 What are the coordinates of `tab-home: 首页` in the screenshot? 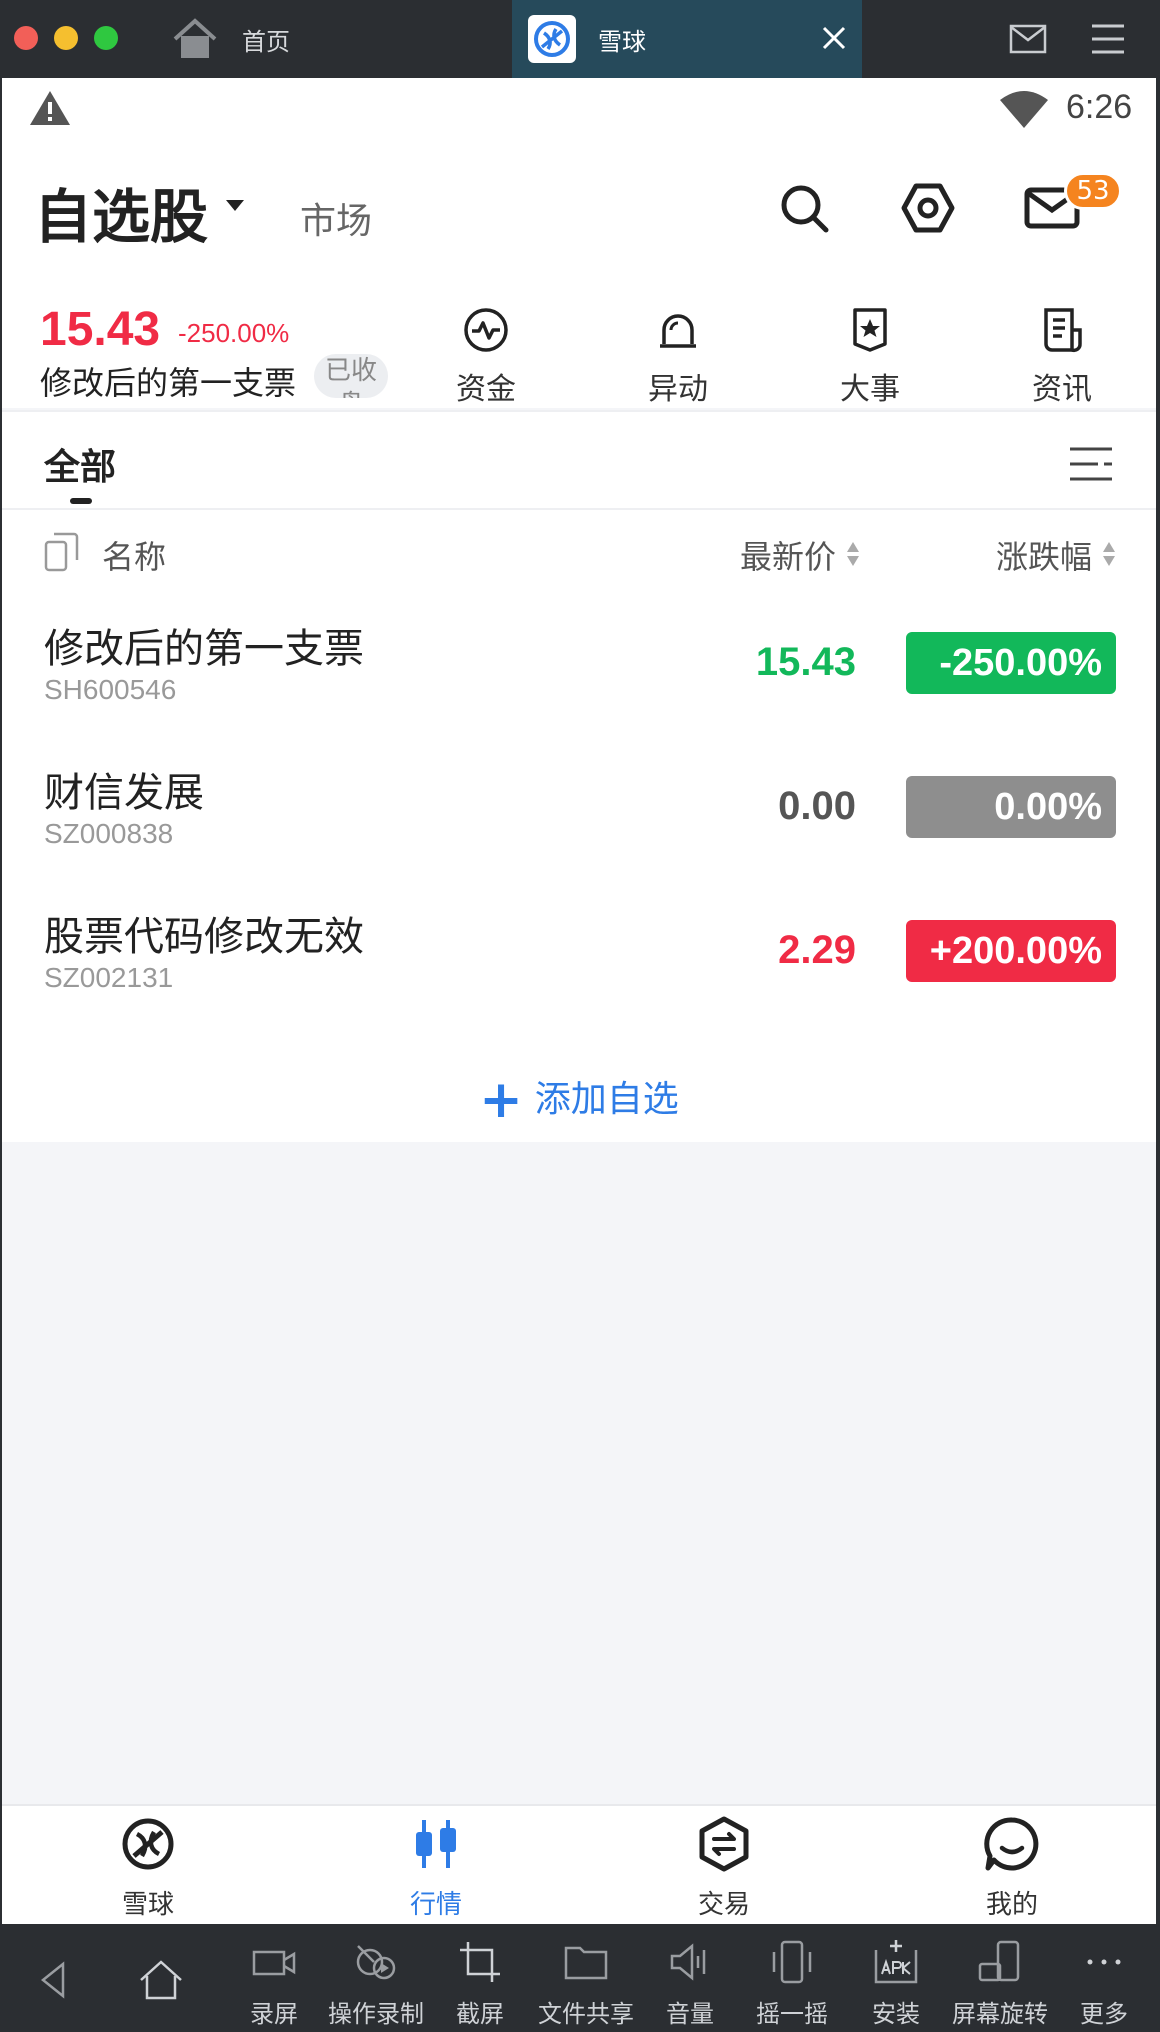 It's located at (340, 39).